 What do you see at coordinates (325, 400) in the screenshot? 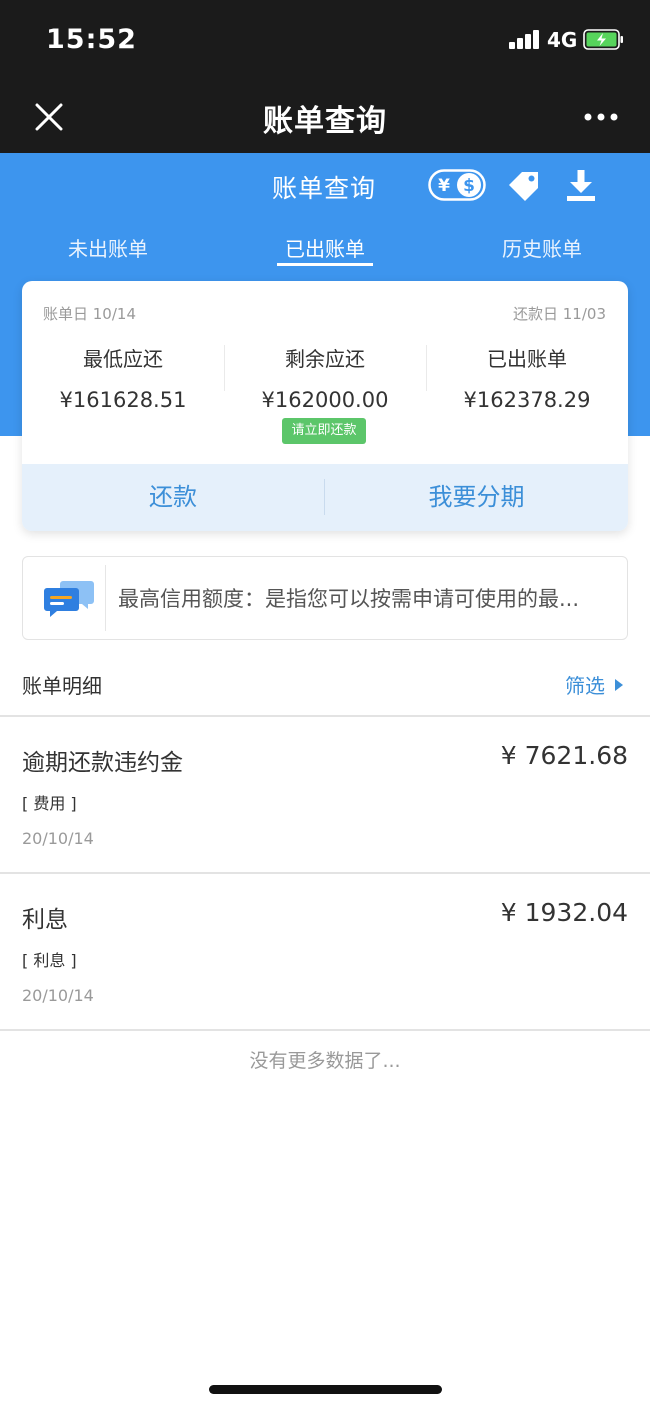
I see `remaining-payment-value: ¥162000.00` at bounding box center [325, 400].